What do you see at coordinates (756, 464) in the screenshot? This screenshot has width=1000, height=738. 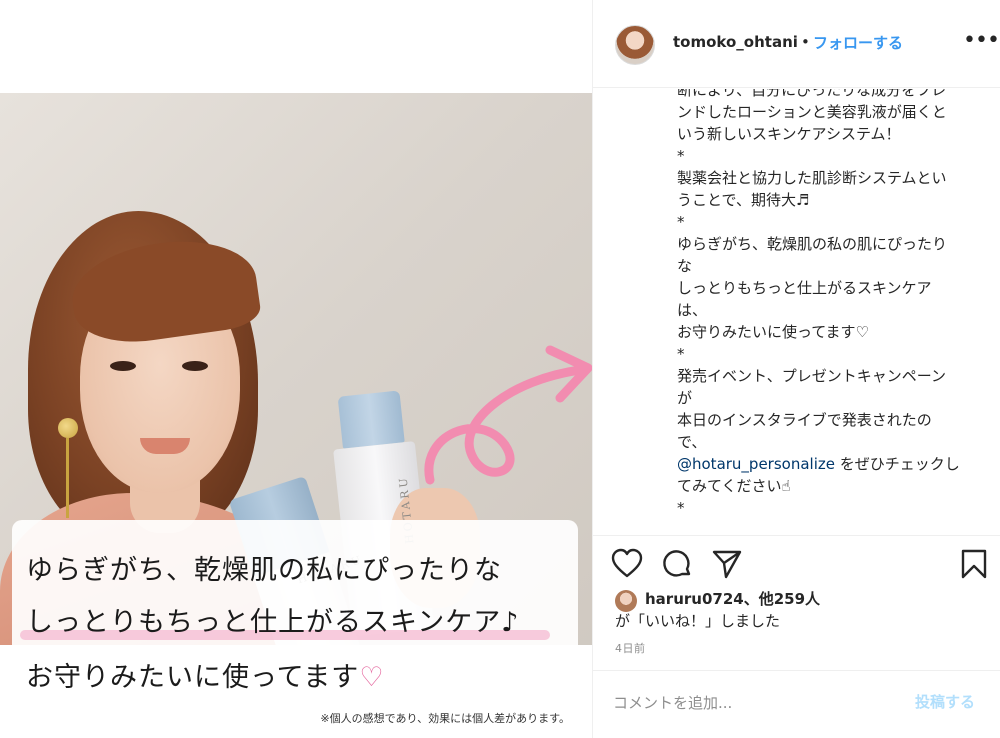 I see `mention-link: @hotaru_personalize` at bounding box center [756, 464].